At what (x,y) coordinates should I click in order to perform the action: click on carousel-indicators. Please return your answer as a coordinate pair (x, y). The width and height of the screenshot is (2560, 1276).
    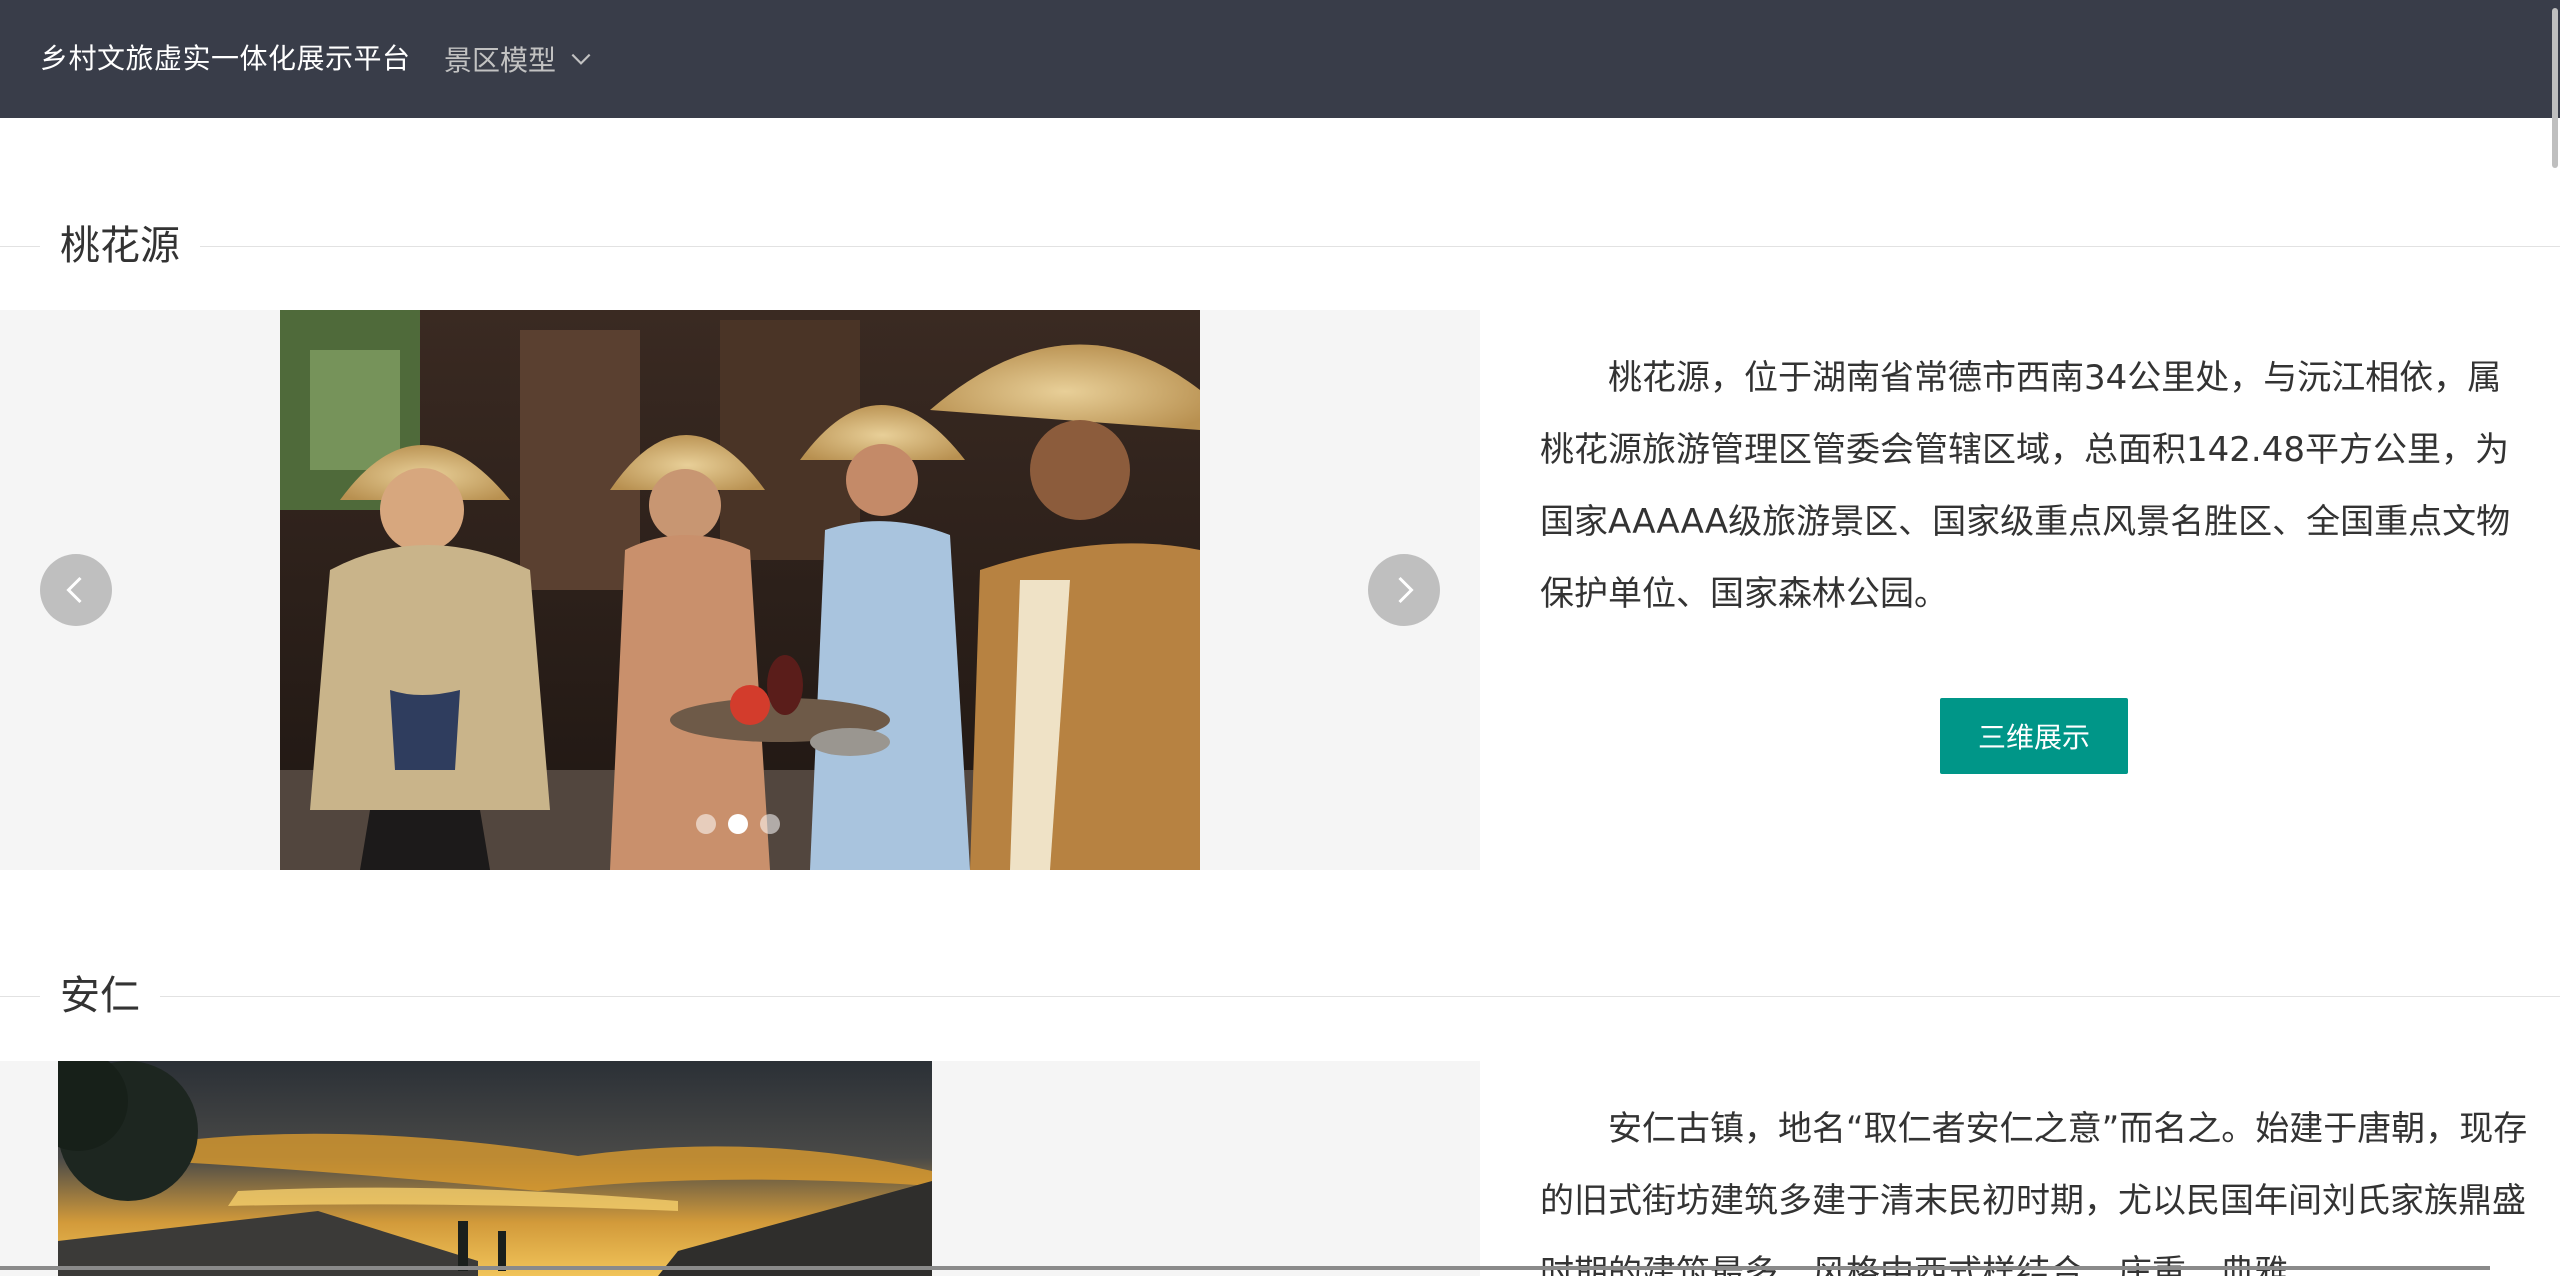
    Looking at the image, I should click on (738, 824).